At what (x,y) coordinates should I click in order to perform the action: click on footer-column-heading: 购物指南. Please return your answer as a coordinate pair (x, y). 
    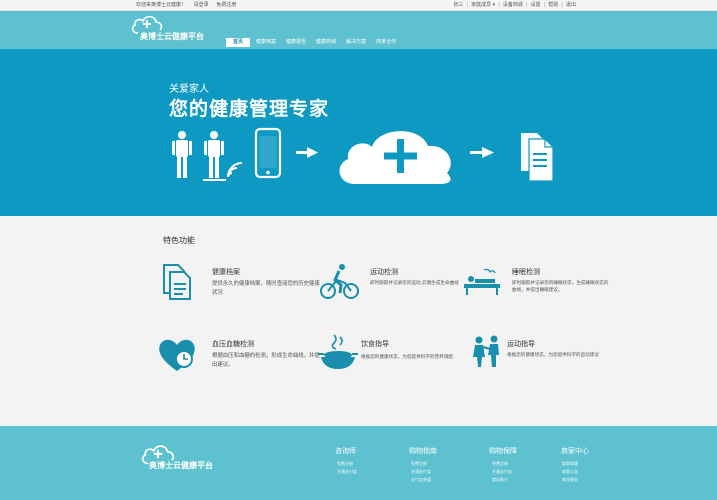
    Looking at the image, I should click on (423, 451).